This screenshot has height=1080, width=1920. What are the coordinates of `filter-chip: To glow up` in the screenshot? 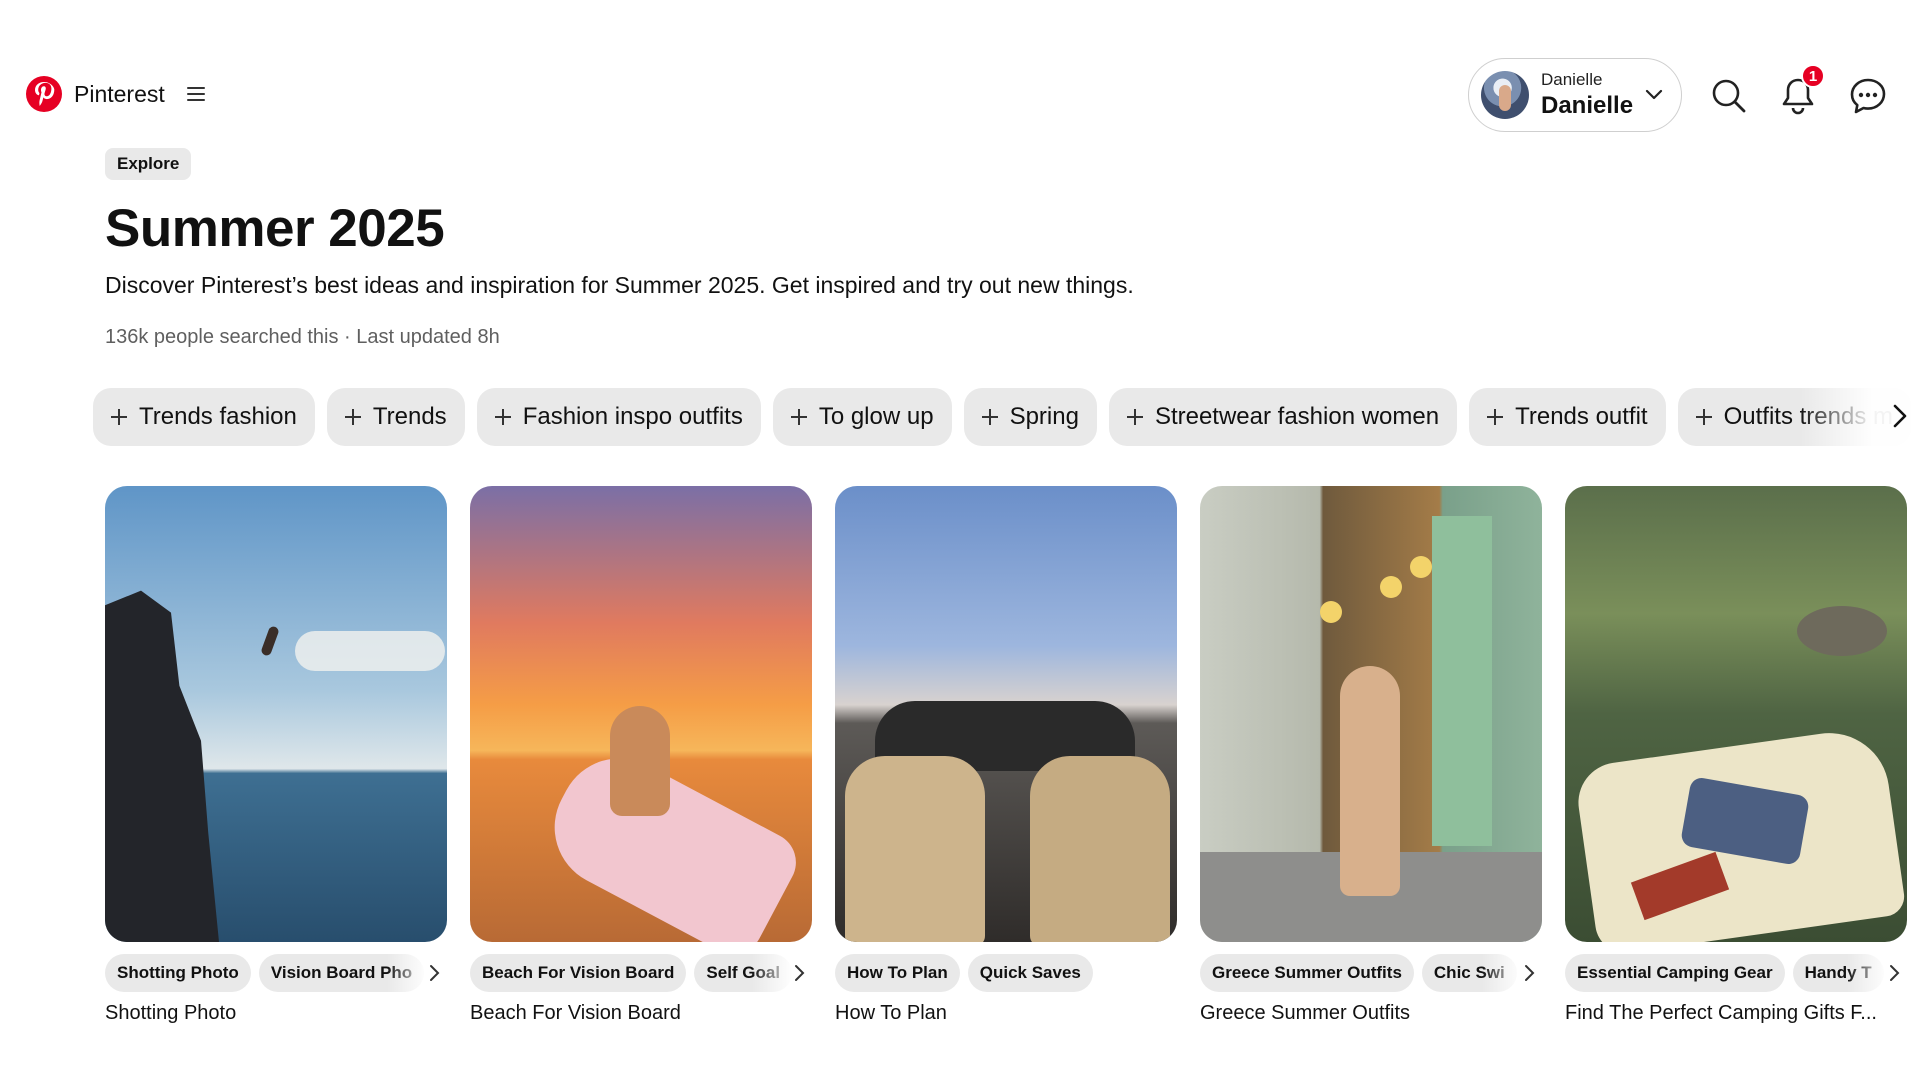 It's located at (862, 417).